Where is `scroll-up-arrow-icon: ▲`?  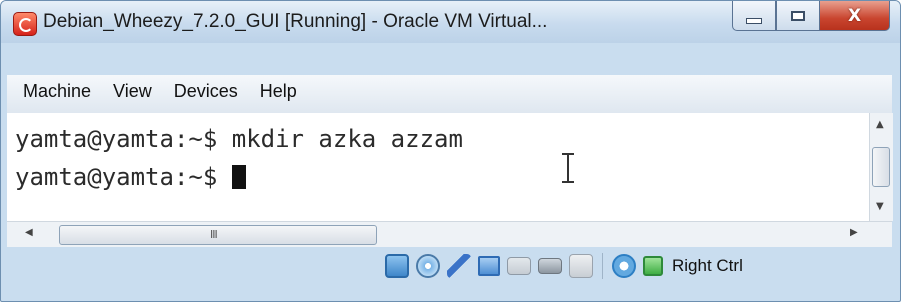 scroll-up-arrow-icon: ▲ is located at coordinates (880, 124).